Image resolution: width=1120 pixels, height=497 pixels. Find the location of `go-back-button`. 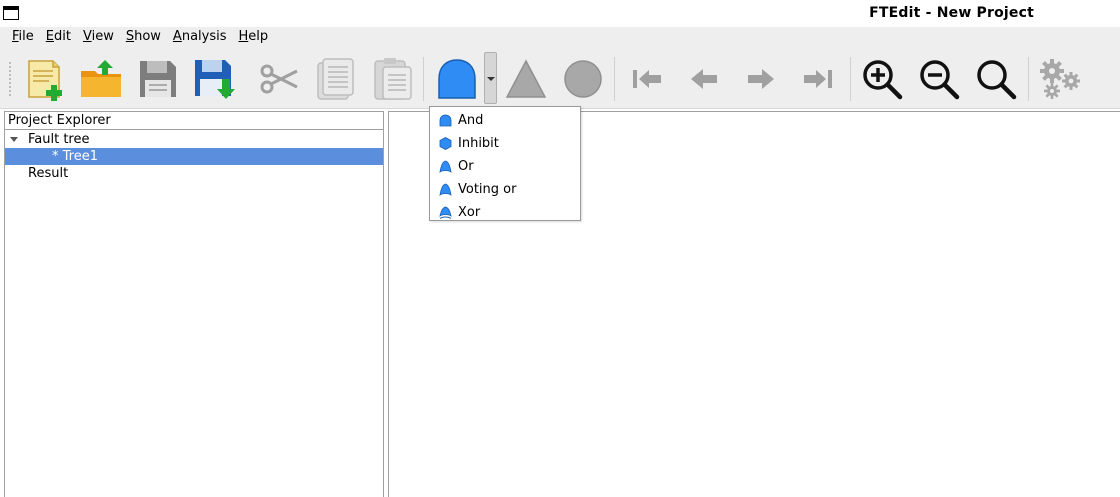

go-back-button is located at coordinates (704, 79).